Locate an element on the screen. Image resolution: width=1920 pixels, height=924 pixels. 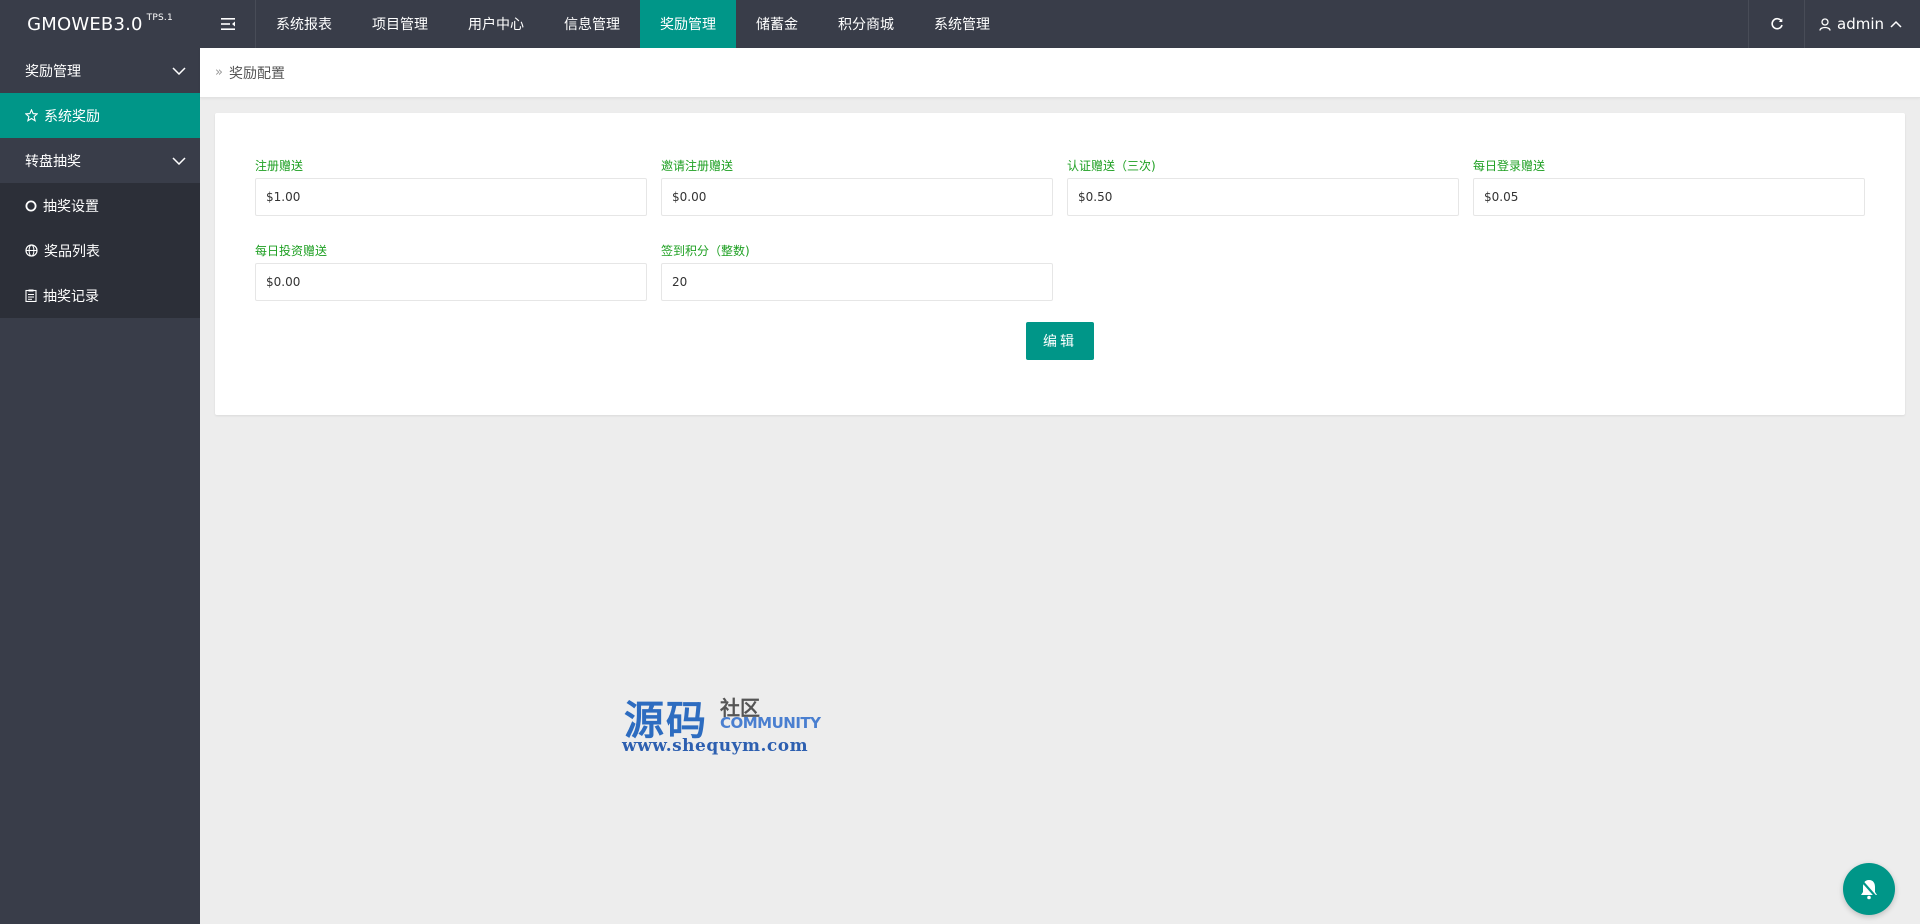
double-chevron-right-icon: » is located at coordinates (219, 72).